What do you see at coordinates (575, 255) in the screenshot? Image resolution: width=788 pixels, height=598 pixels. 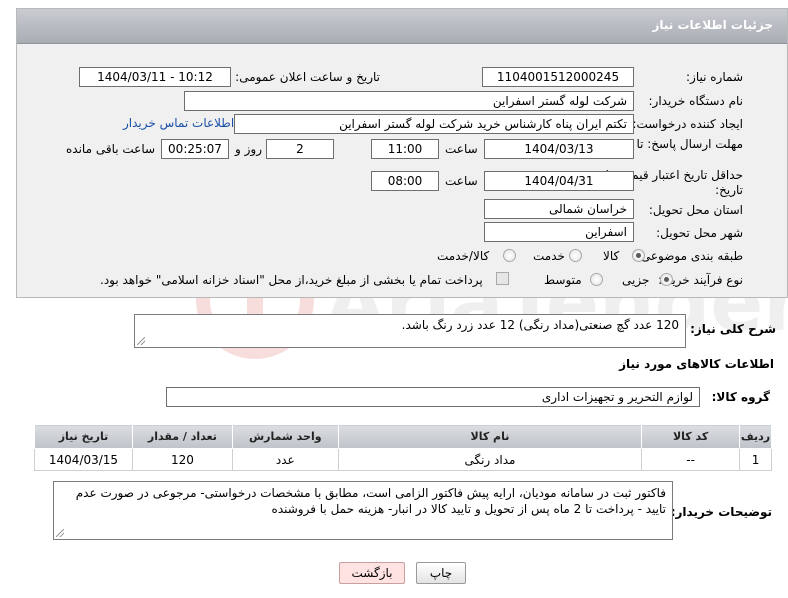 I see `category-service-radio` at bounding box center [575, 255].